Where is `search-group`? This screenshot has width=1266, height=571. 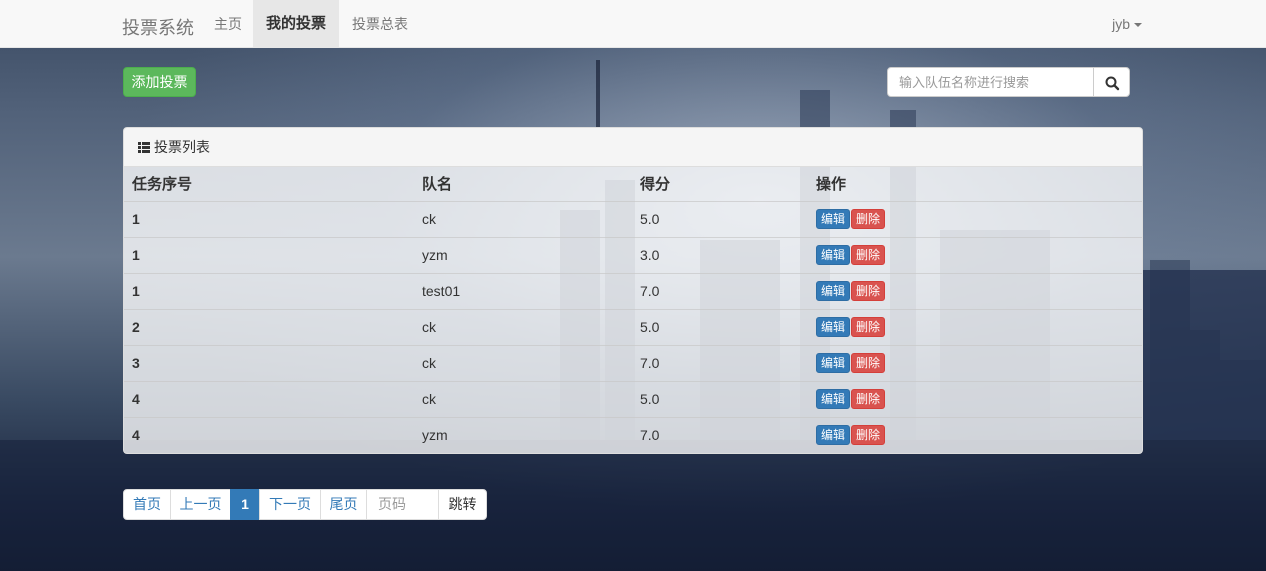
search-group is located at coordinates (1008, 82).